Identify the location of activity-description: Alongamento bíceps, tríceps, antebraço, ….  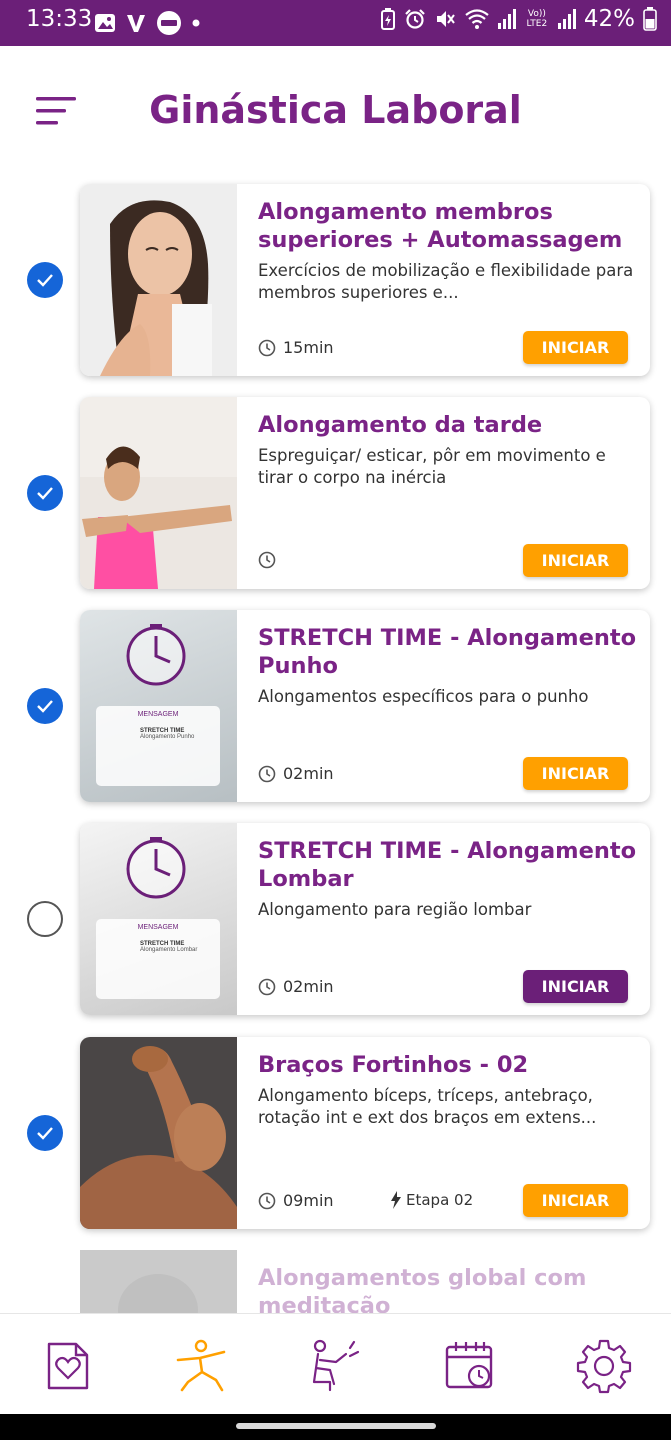
(427, 1106).